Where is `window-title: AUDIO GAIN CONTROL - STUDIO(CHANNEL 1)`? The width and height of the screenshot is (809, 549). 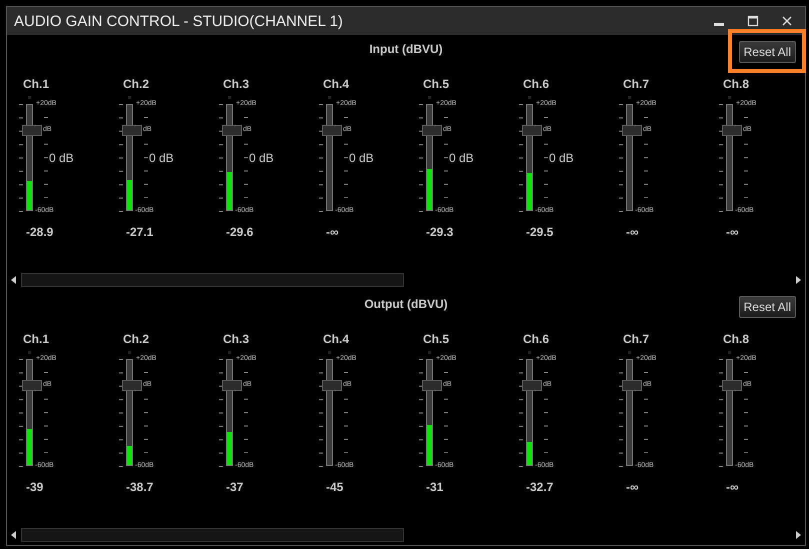 window-title: AUDIO GAIN CONTROL - STUDIO(CHANNEL 1) is located at coordinates (179, 21).